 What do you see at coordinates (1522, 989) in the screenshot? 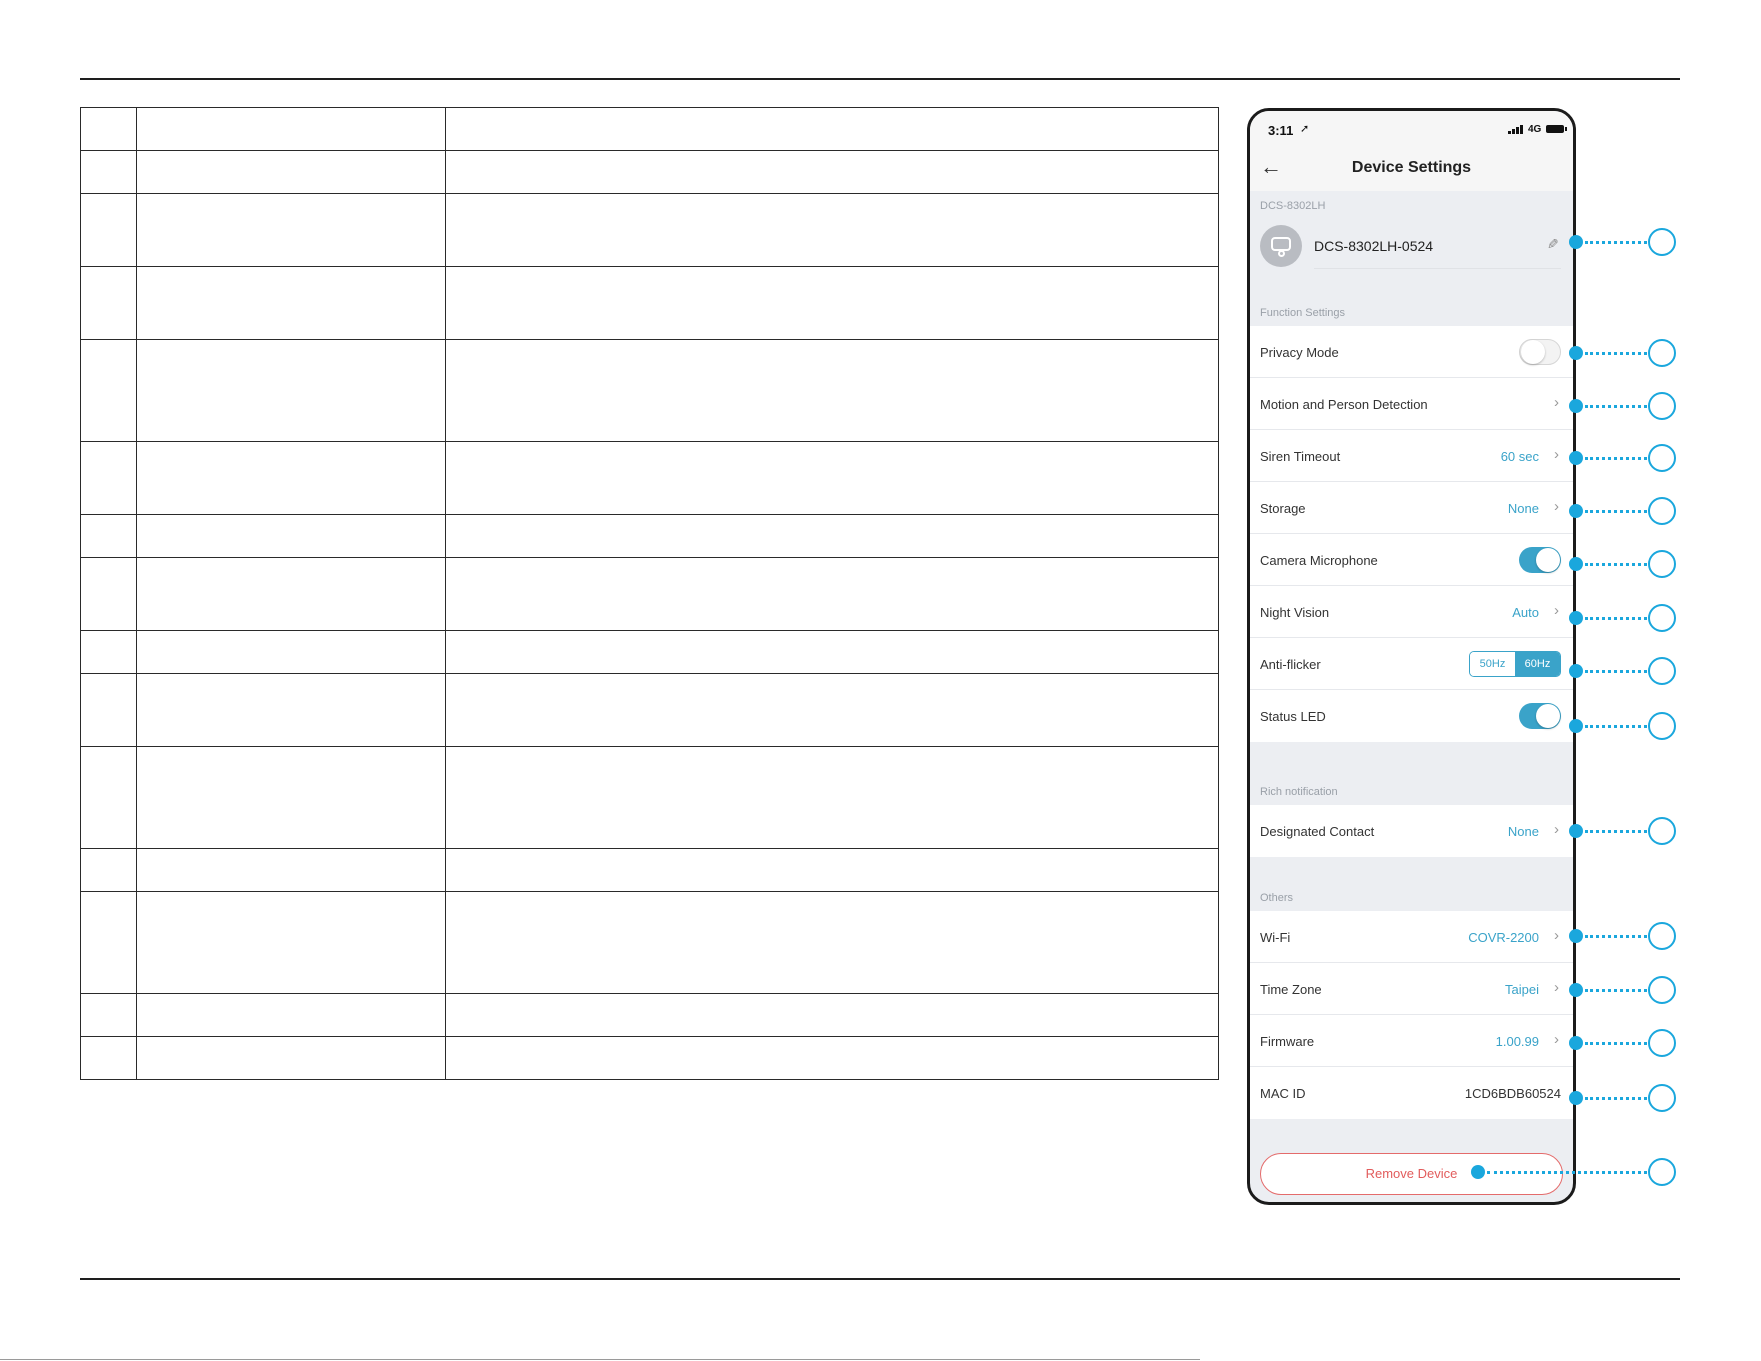
I see `time-zone-value: Taipei` at bounding box center [1522, 989].